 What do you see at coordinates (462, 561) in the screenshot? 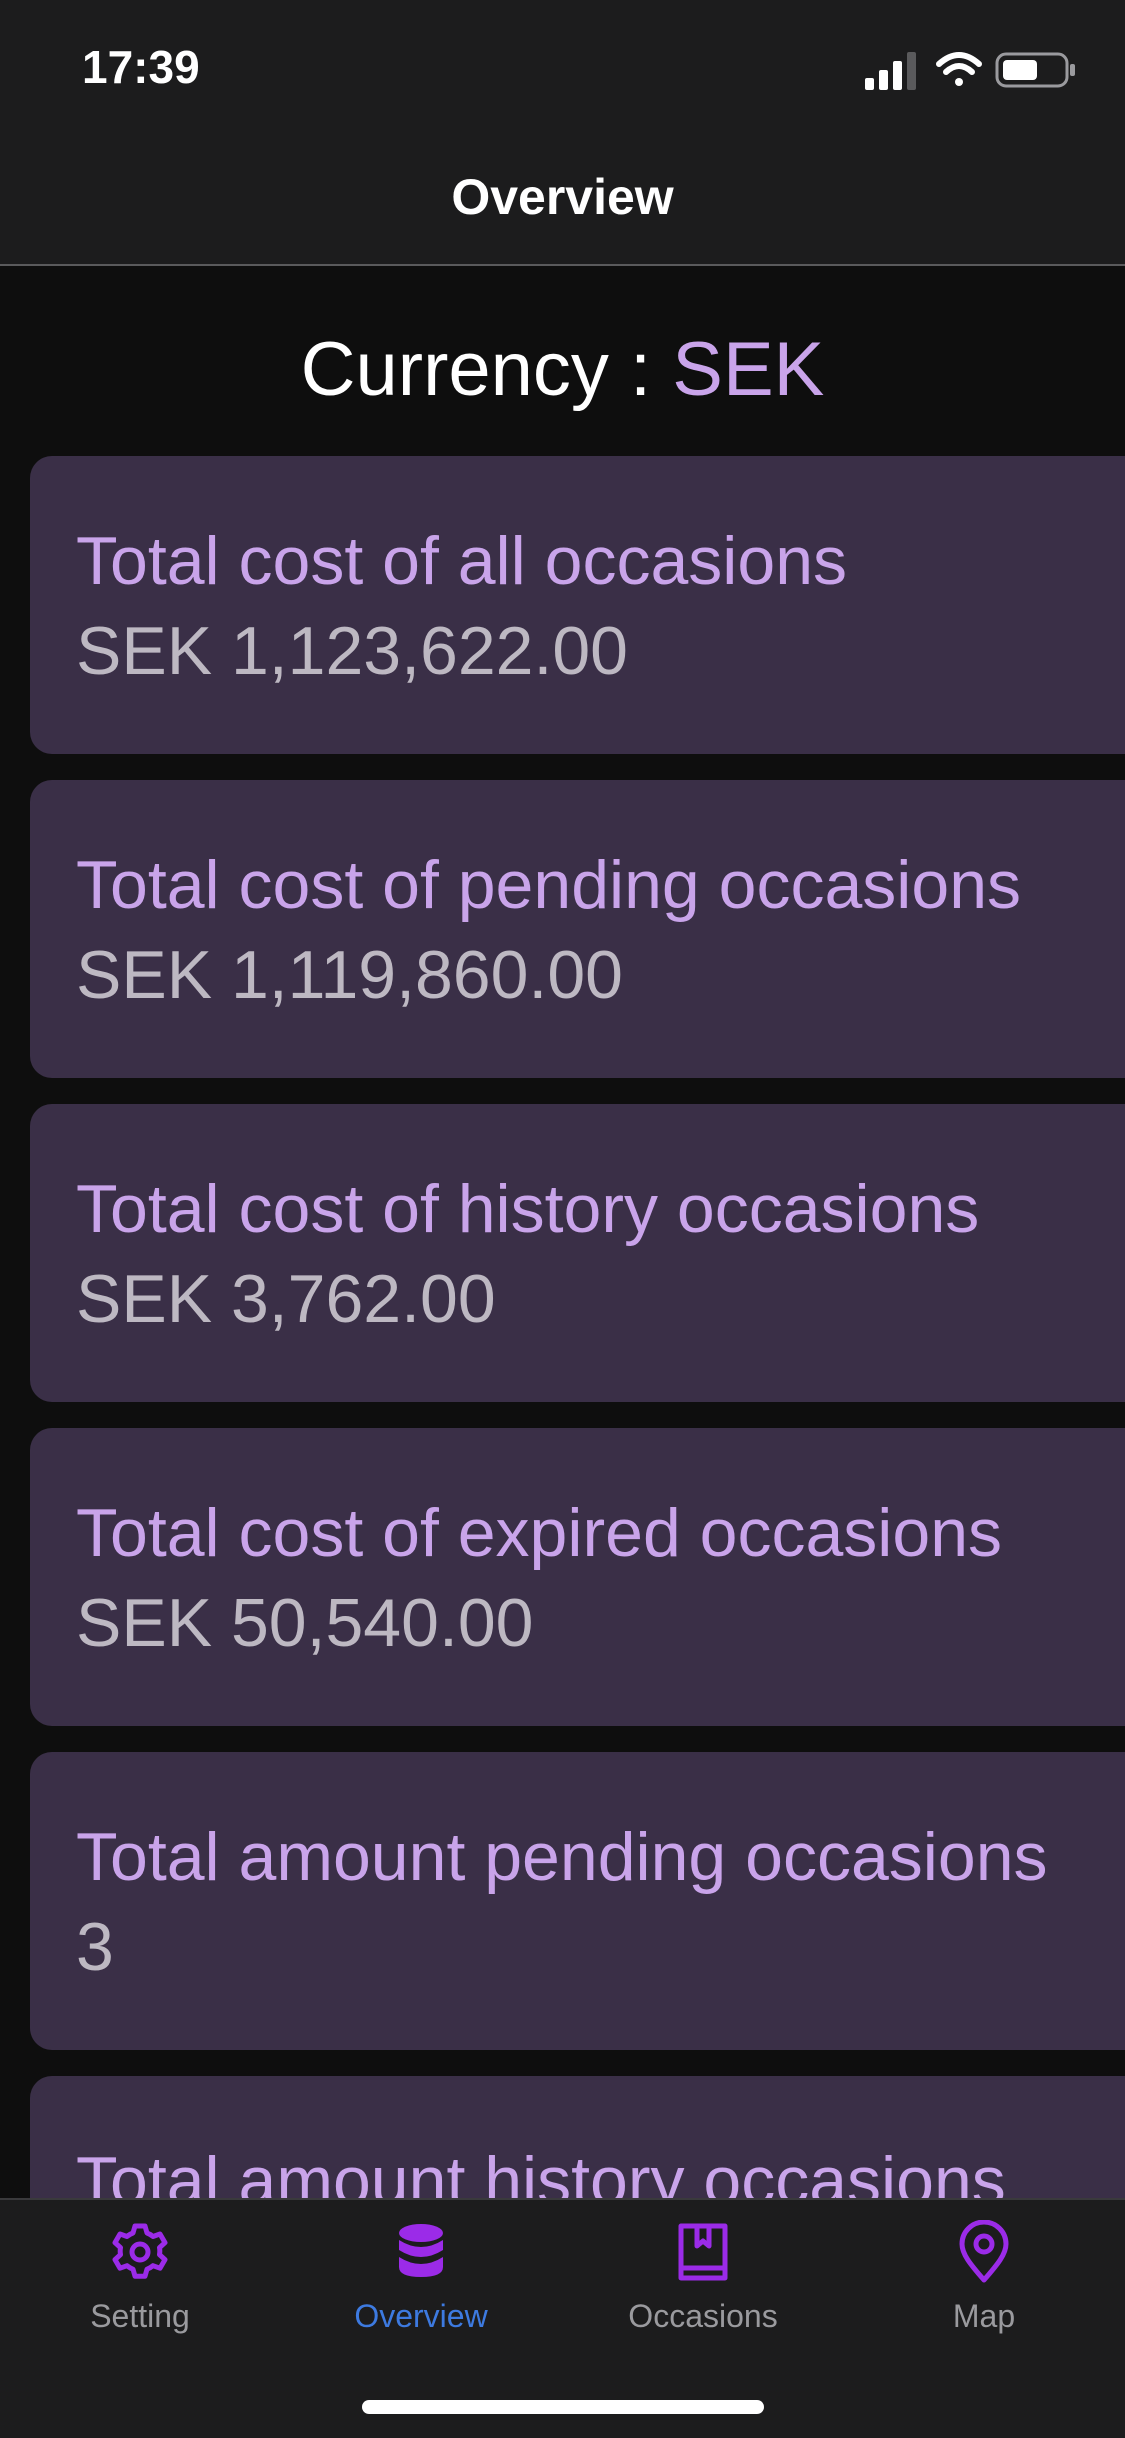
I see `card-title: Total cost of all occasions` at bounding box center [462, 561].